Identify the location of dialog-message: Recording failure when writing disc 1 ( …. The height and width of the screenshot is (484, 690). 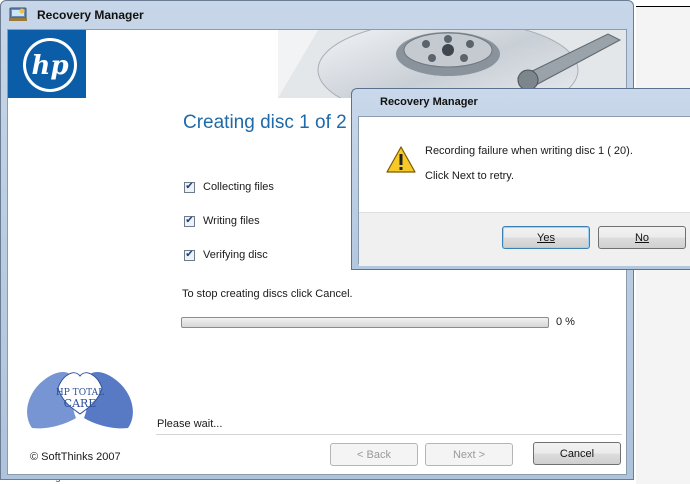
(529, 151).